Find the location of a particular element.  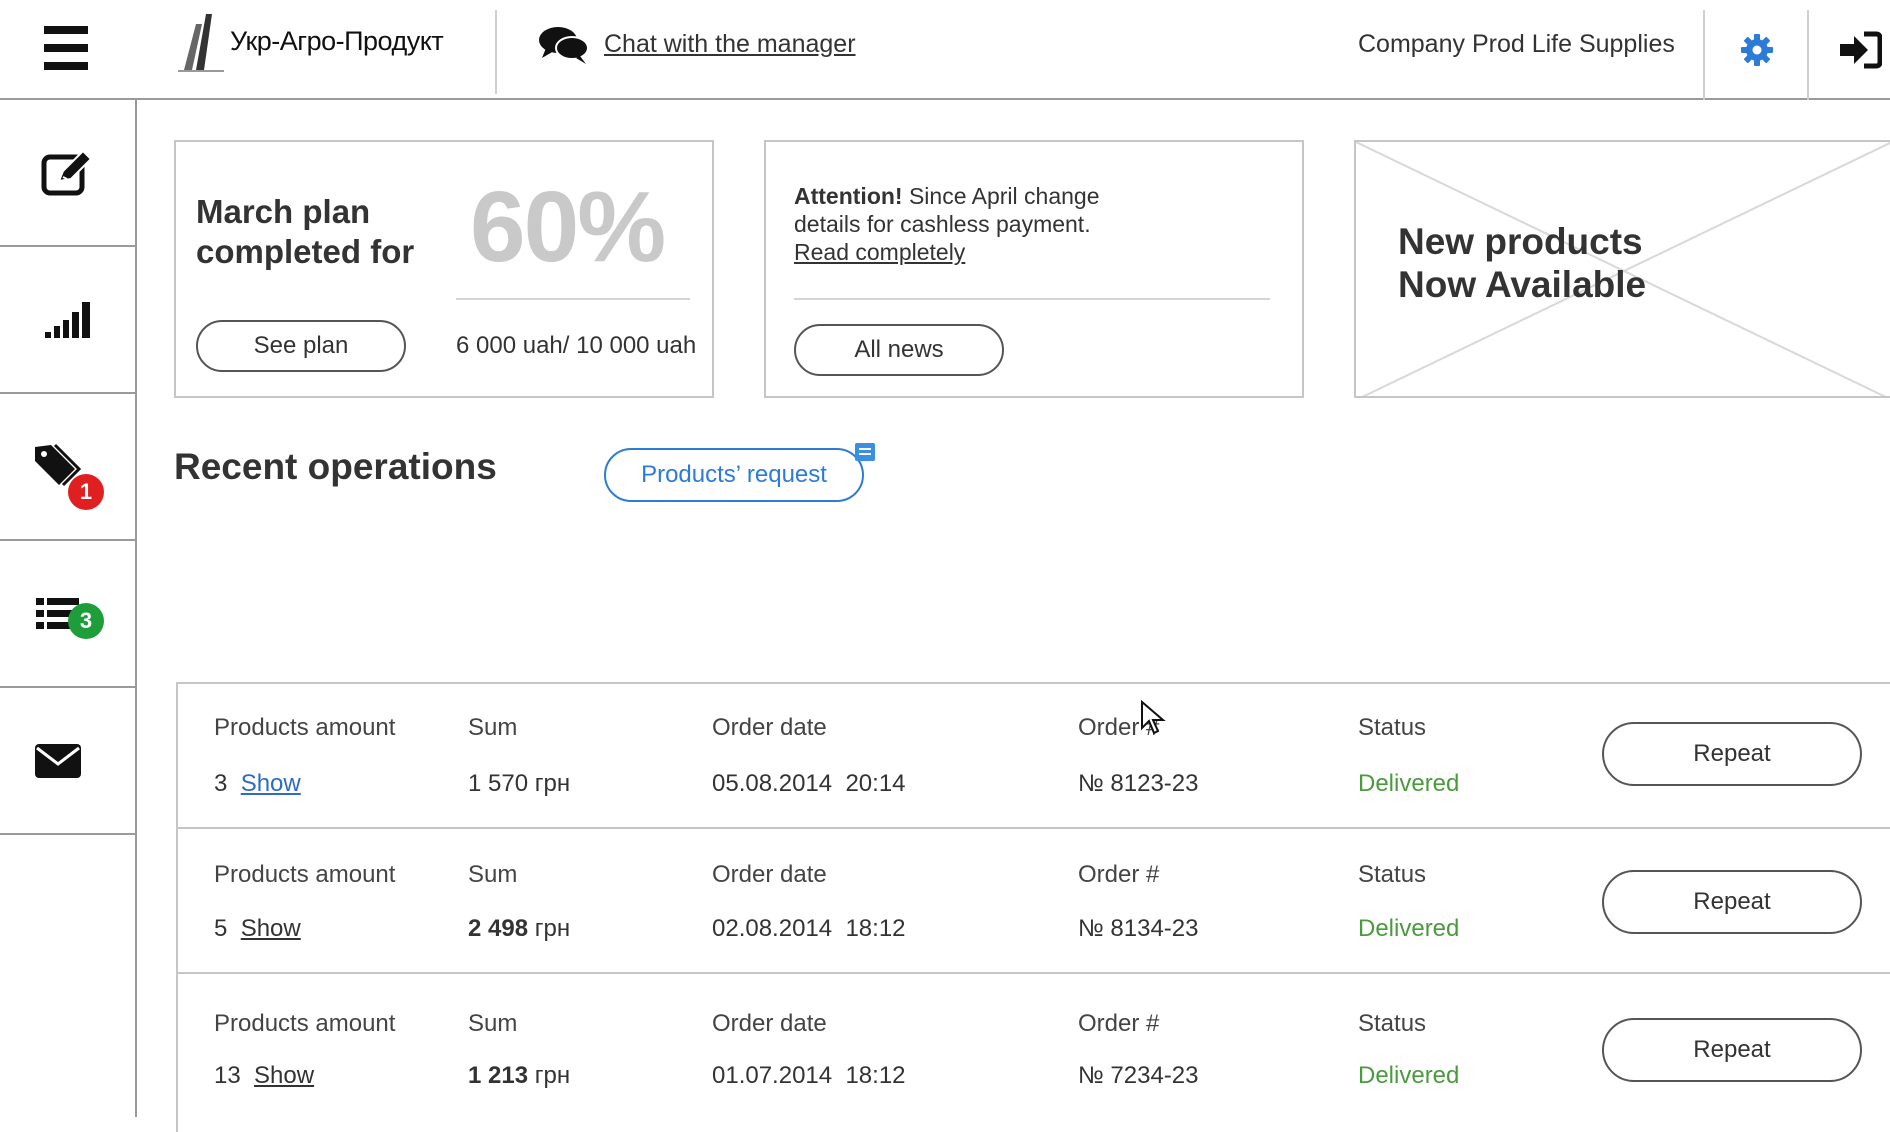

order-value: № 8123-23 is located at coordinates (1138, 783).